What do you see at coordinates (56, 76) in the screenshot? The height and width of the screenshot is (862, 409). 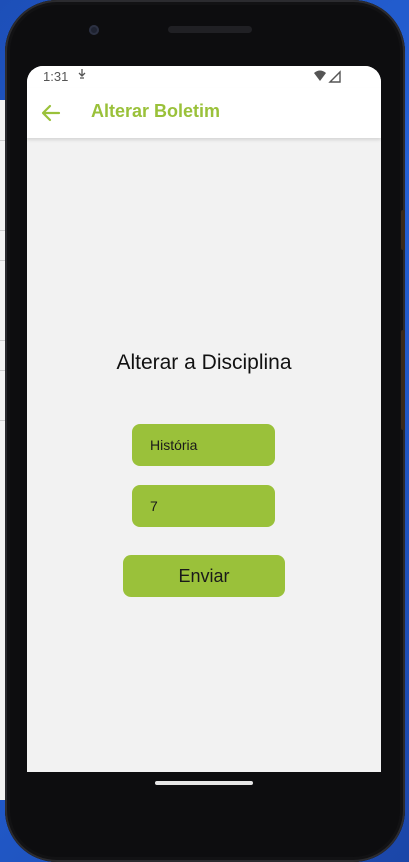 I see `status-time: 1:31` at bounding box center [56, 76].